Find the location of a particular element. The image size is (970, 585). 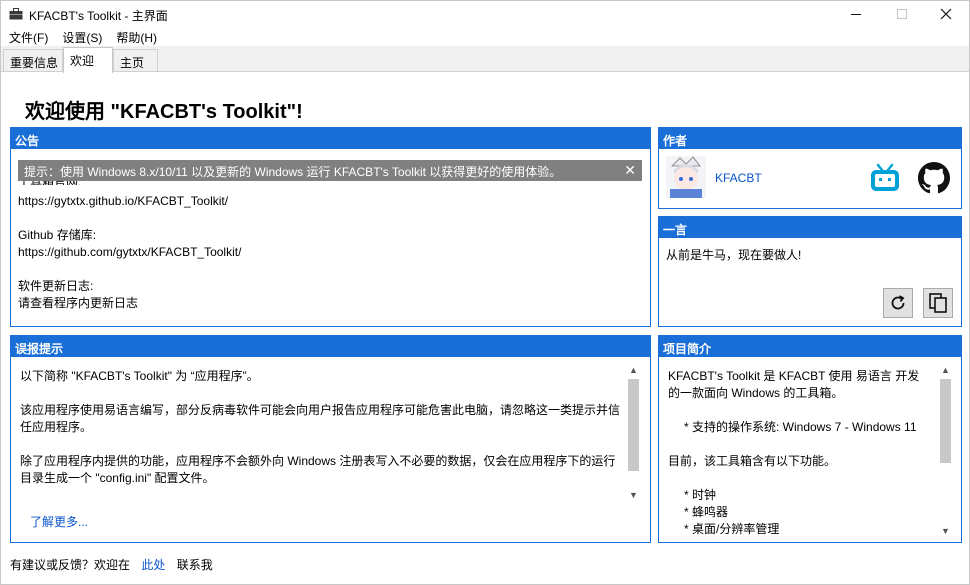

maximize-button is located at coordinates (902, 14).